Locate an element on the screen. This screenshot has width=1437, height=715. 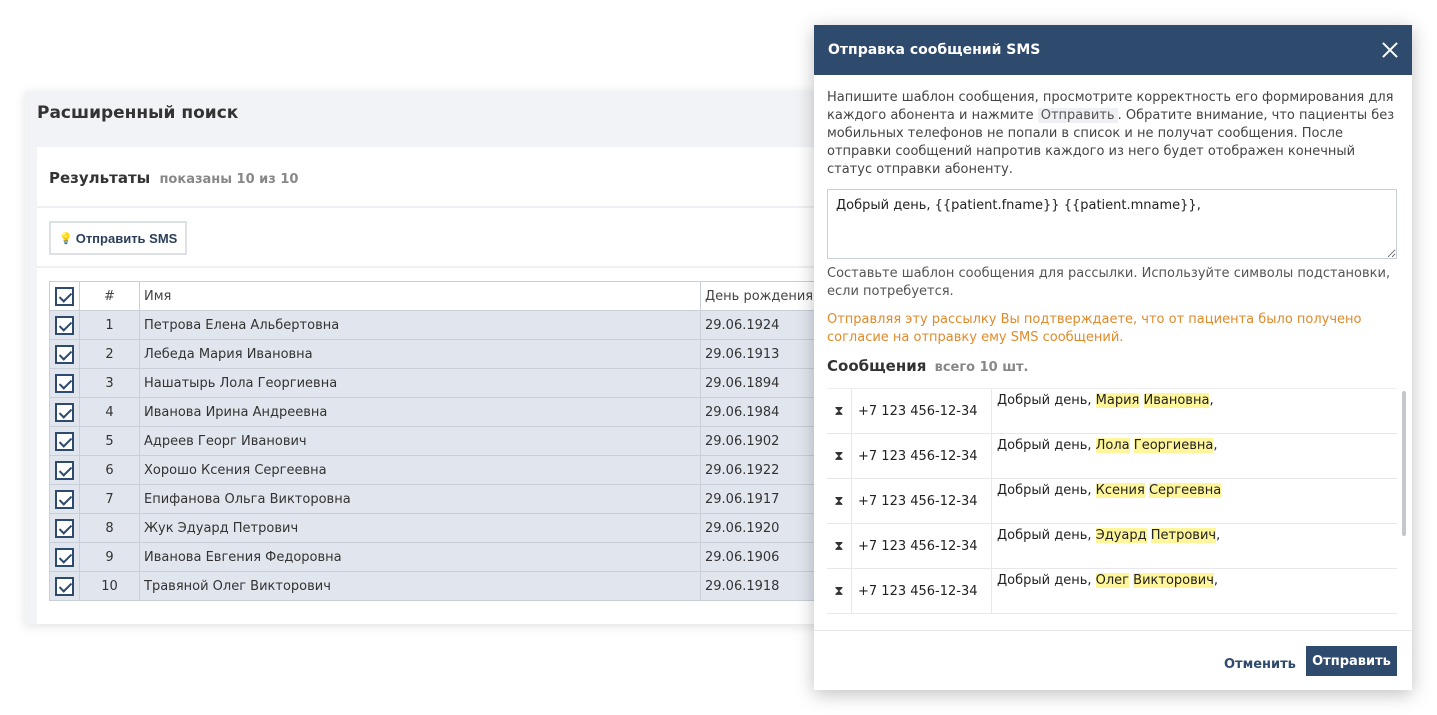
row-name: Петрова Елена Альбертовна is located at coordinates (420, 325).